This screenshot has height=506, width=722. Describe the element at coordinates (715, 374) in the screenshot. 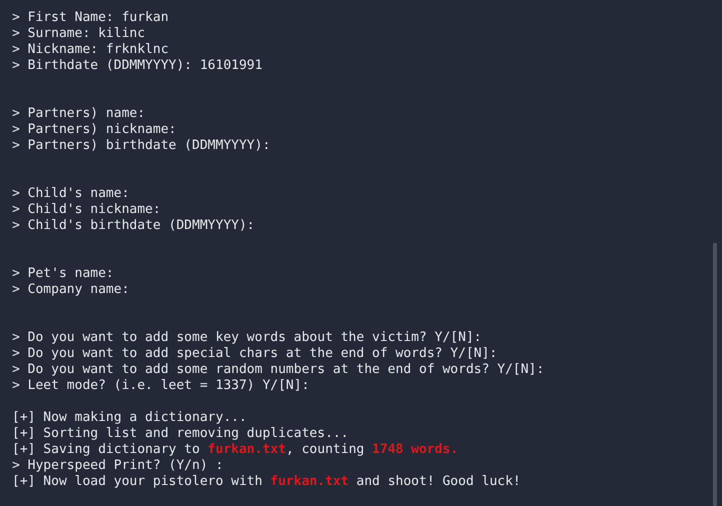

I see `scrollbar-thumb` at that location.